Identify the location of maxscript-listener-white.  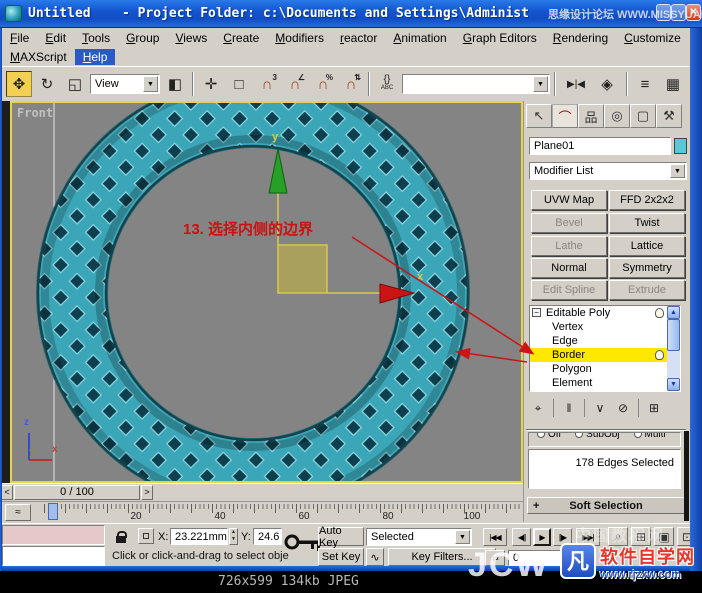
(53, 556).